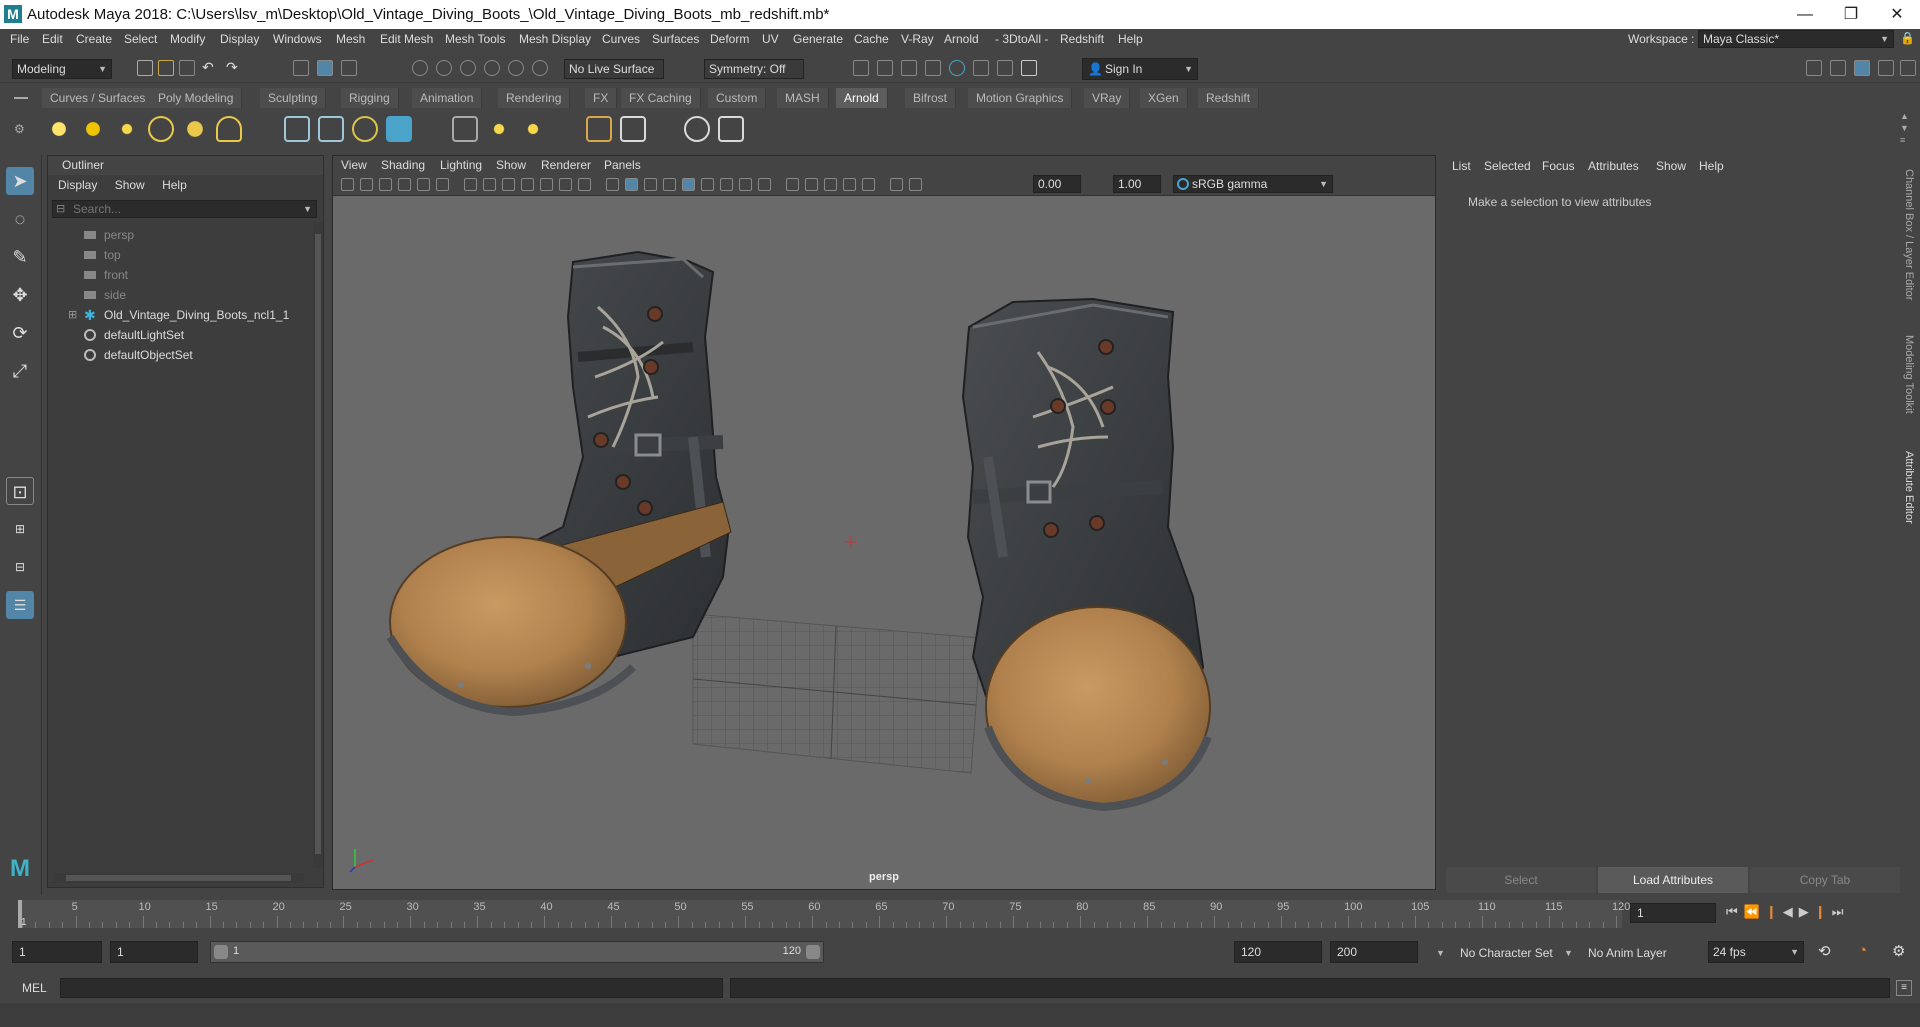 This screenshot has width=1920, height=1027. What do you see at coordinates (1755, 911) in the screenshot?
I see `step-back-key-icon: ⏪` at bounding box center [1755, 911].